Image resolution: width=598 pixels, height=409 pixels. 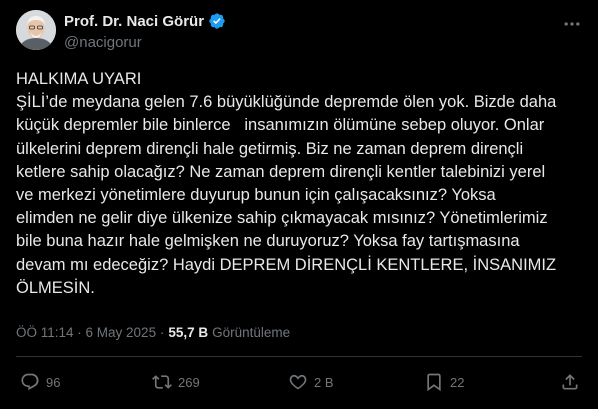 I want to click on divider, so click(x=299, y=356).